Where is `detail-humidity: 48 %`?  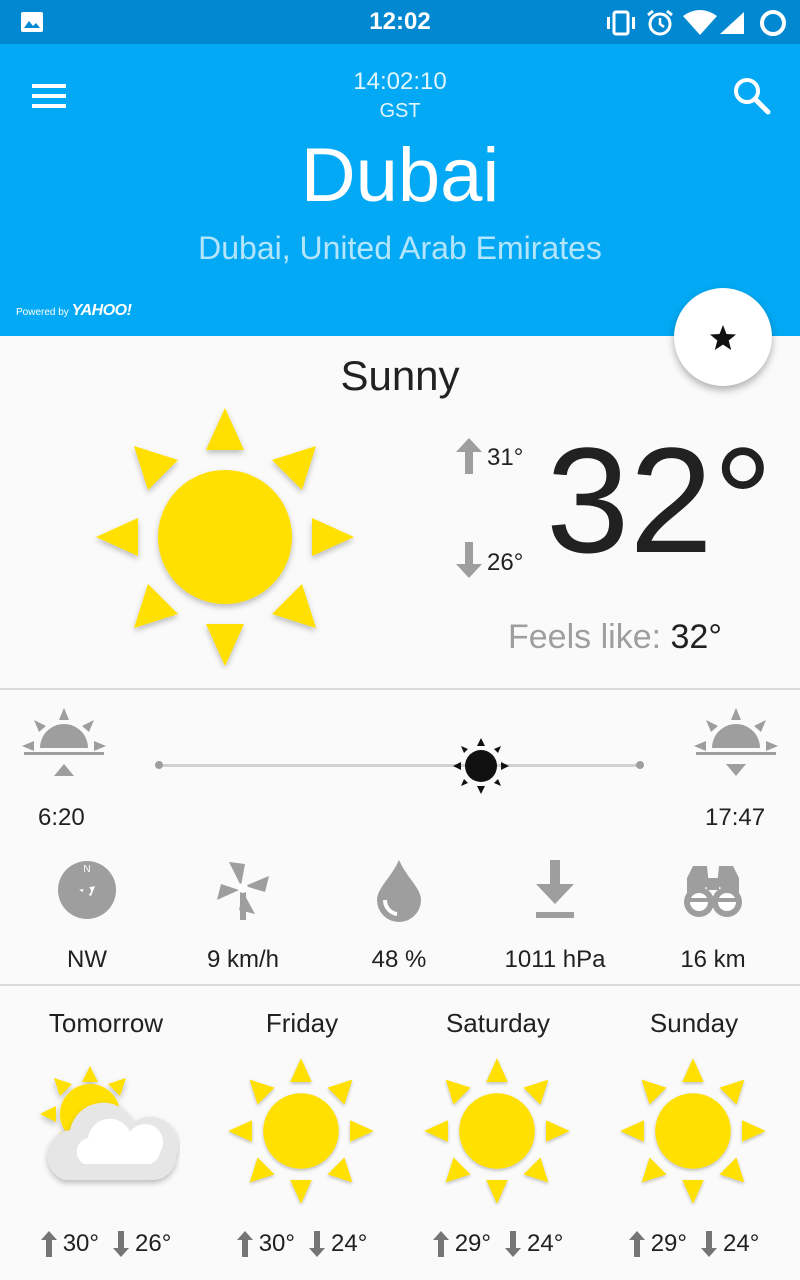
detail-humidity: 48 % is located at coordinates (399, 914).